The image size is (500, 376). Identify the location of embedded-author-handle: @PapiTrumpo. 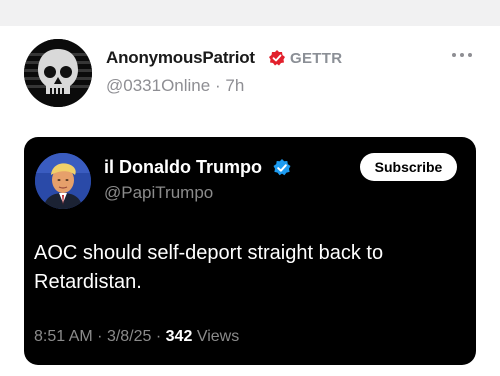
(158, 193).